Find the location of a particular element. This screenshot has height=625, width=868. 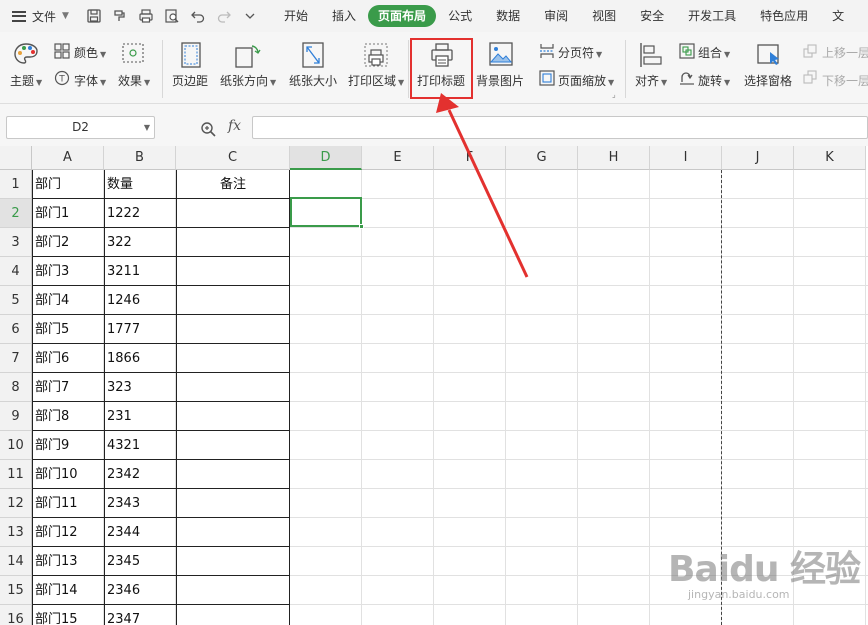

cell-b11: 2342 is located at coordinates (140, 474).